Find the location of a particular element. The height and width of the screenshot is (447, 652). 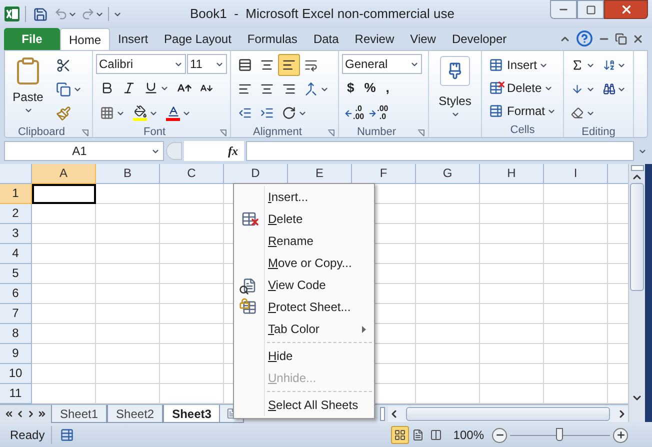

row-header: 10 is located at coordinates (16, 374).